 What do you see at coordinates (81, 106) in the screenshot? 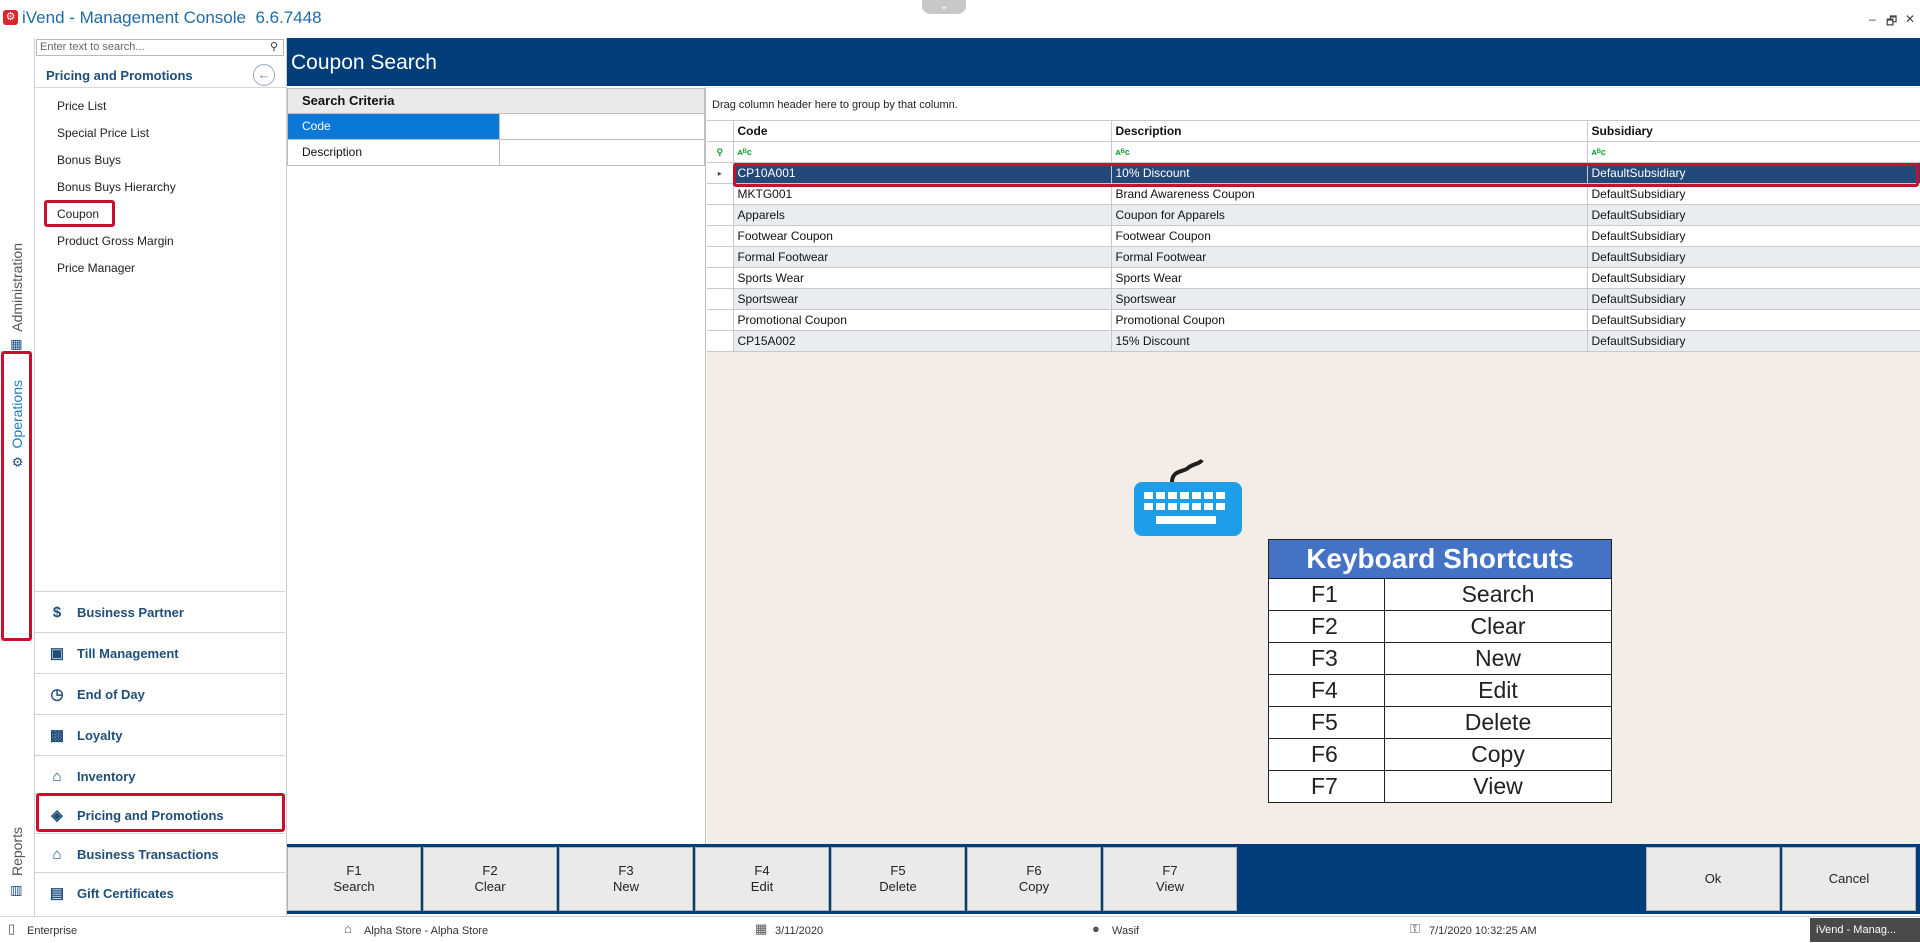
I see `nav-item-price-list: Price List` at bounding box center [81, 106].